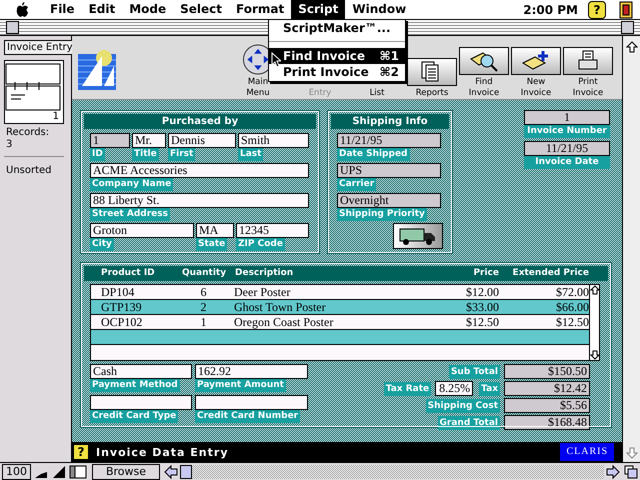 The image size is (640, 480). What do you see at coordinates (408, 389) in the screenshot?
I see `field-label: Tax Rate` at bounding box center [408, 389].